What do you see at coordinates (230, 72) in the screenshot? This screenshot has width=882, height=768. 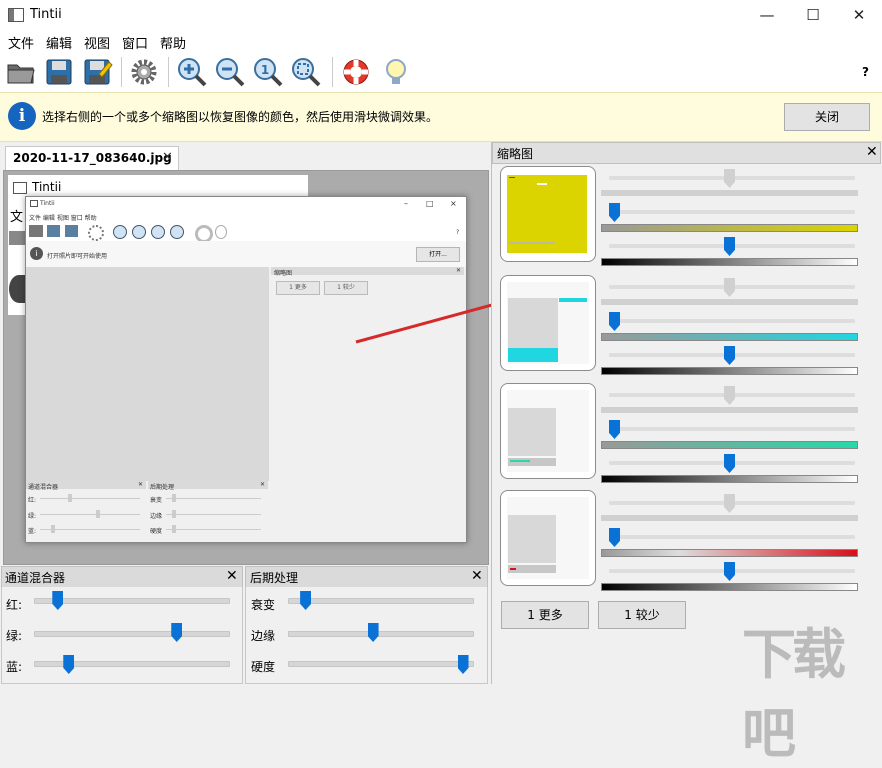 I see `zoom-out-icon` at bounding box center [230, 72].